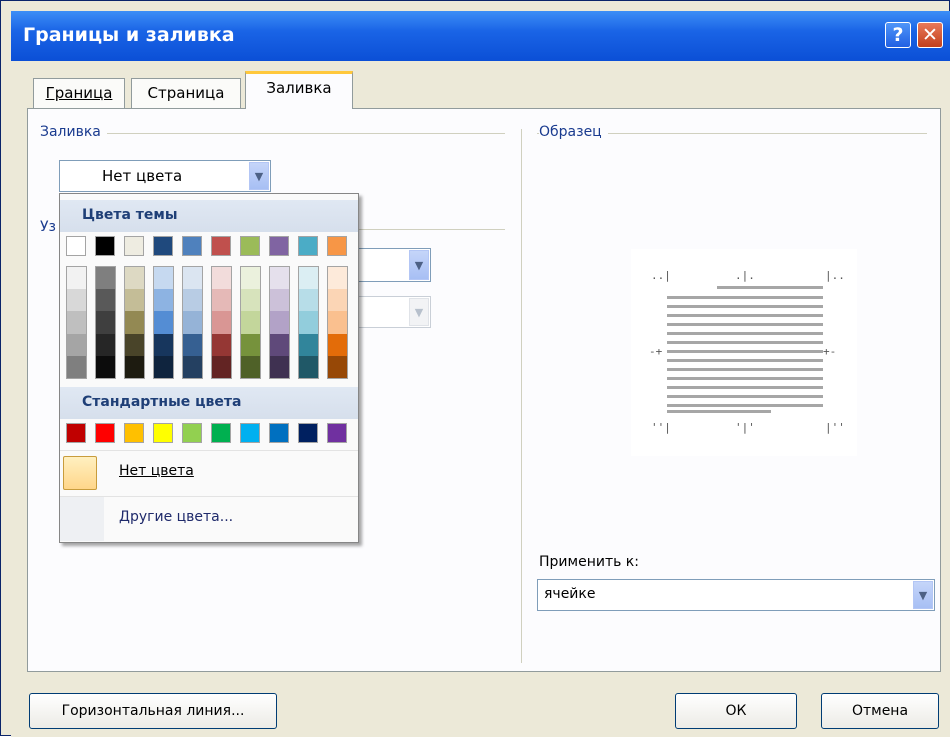 The width and height of the screenshot is (950, 737). What do you see at coordinates (142, 176) in the screenshot?
I see `fill-color-value: Нет цвета` at bounding box center [142, 176].